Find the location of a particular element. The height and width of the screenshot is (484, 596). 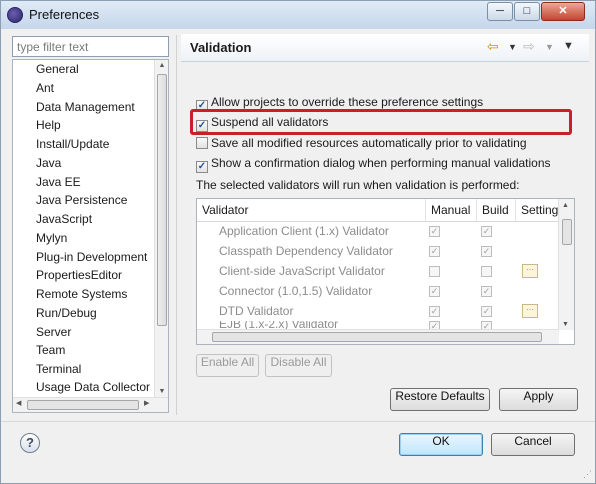

forward-arrow-icon: ⇨ is located at coordinates (529, 46).